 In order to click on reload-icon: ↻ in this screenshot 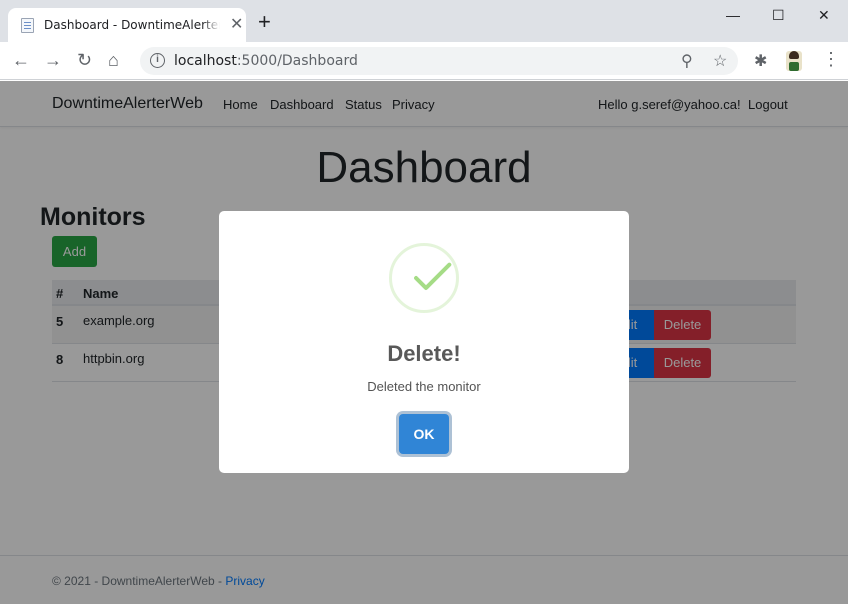, I will do `click(84, 60)`.